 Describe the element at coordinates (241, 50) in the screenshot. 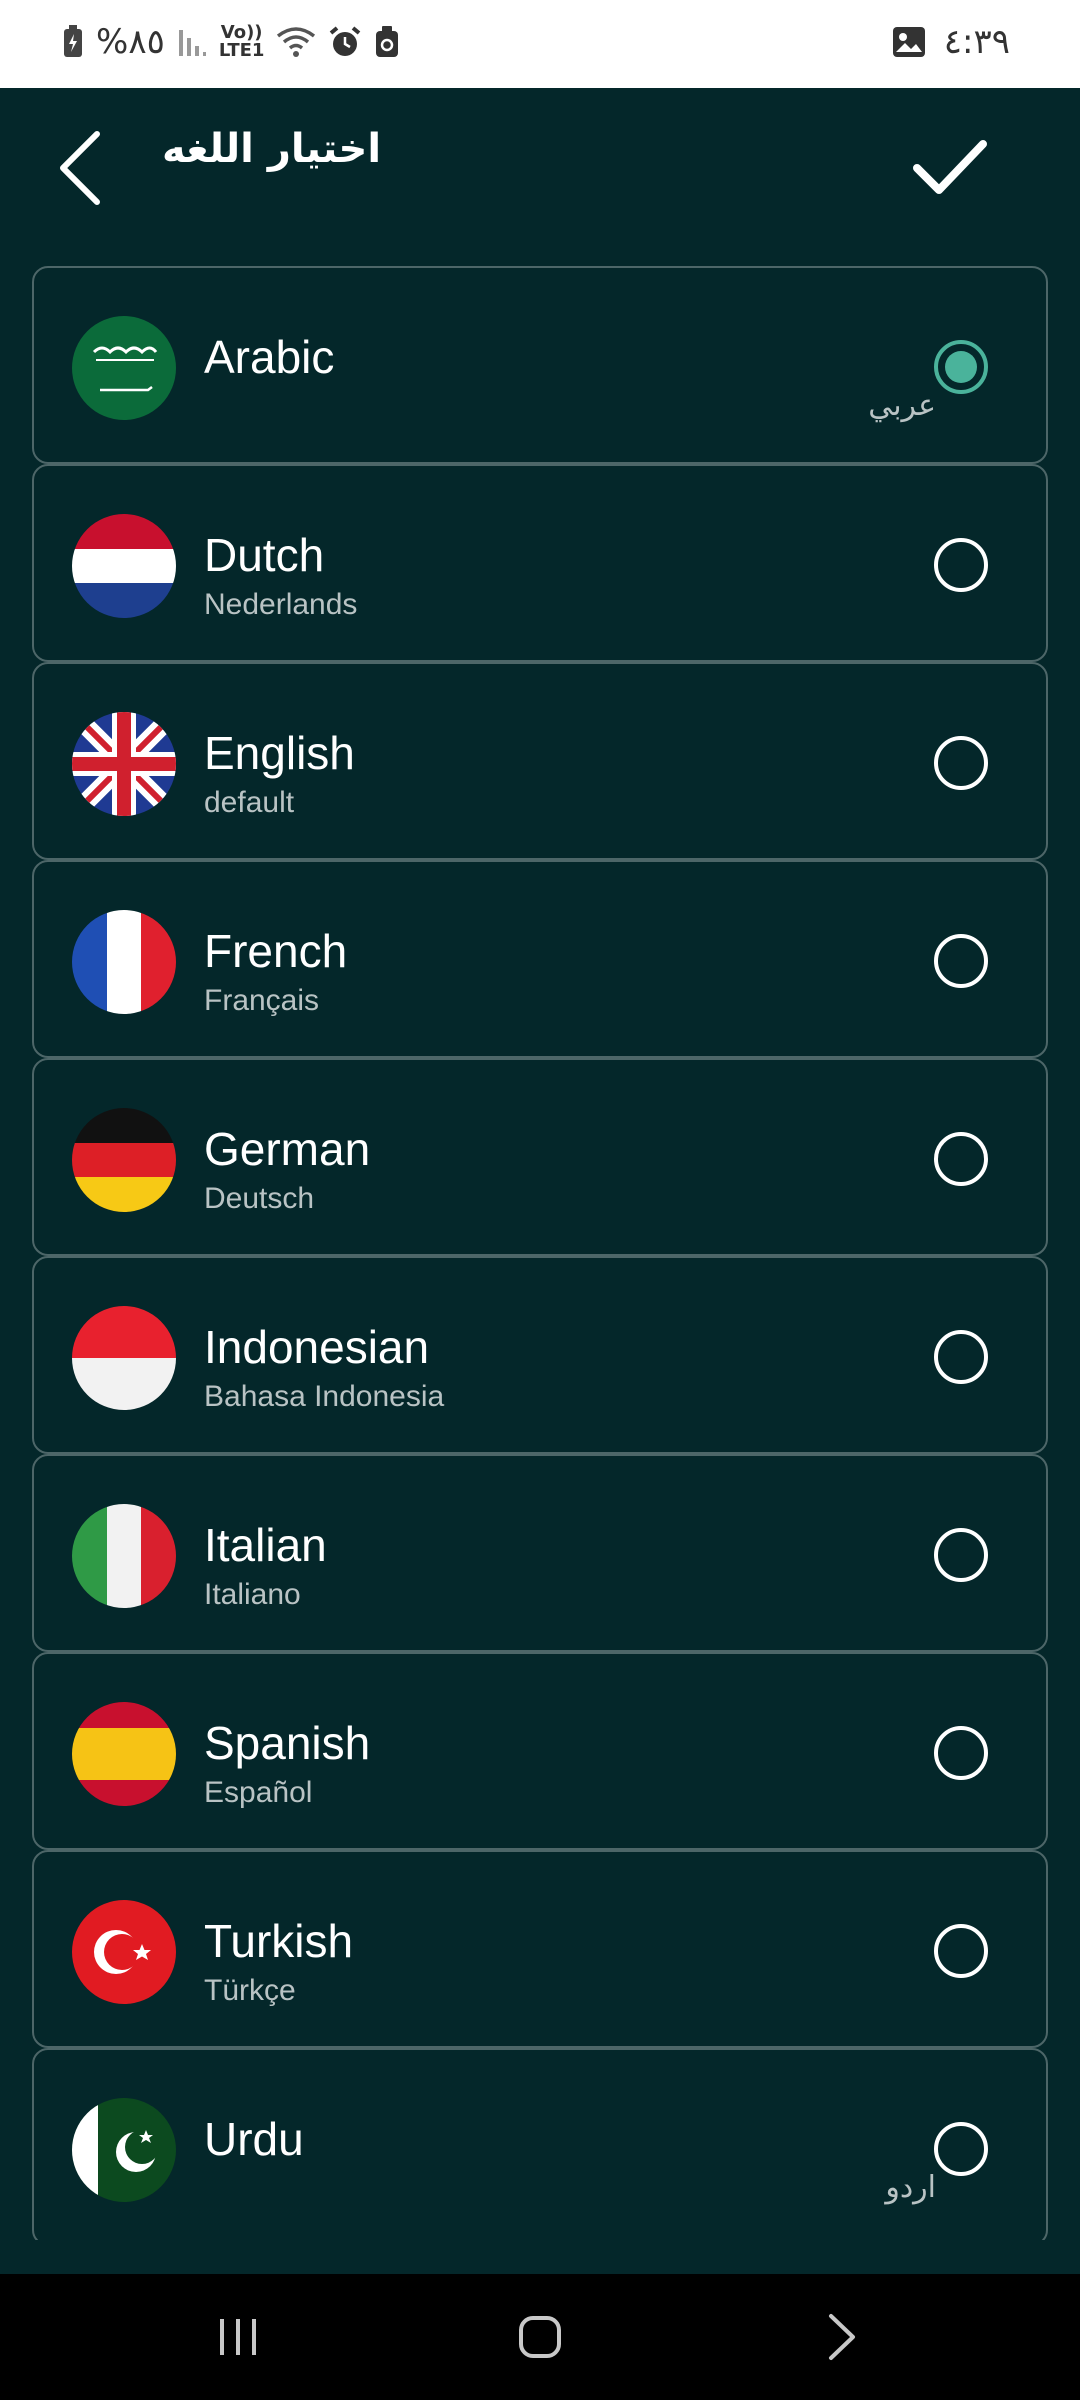

I see `lte-label: LTE1` at that location.